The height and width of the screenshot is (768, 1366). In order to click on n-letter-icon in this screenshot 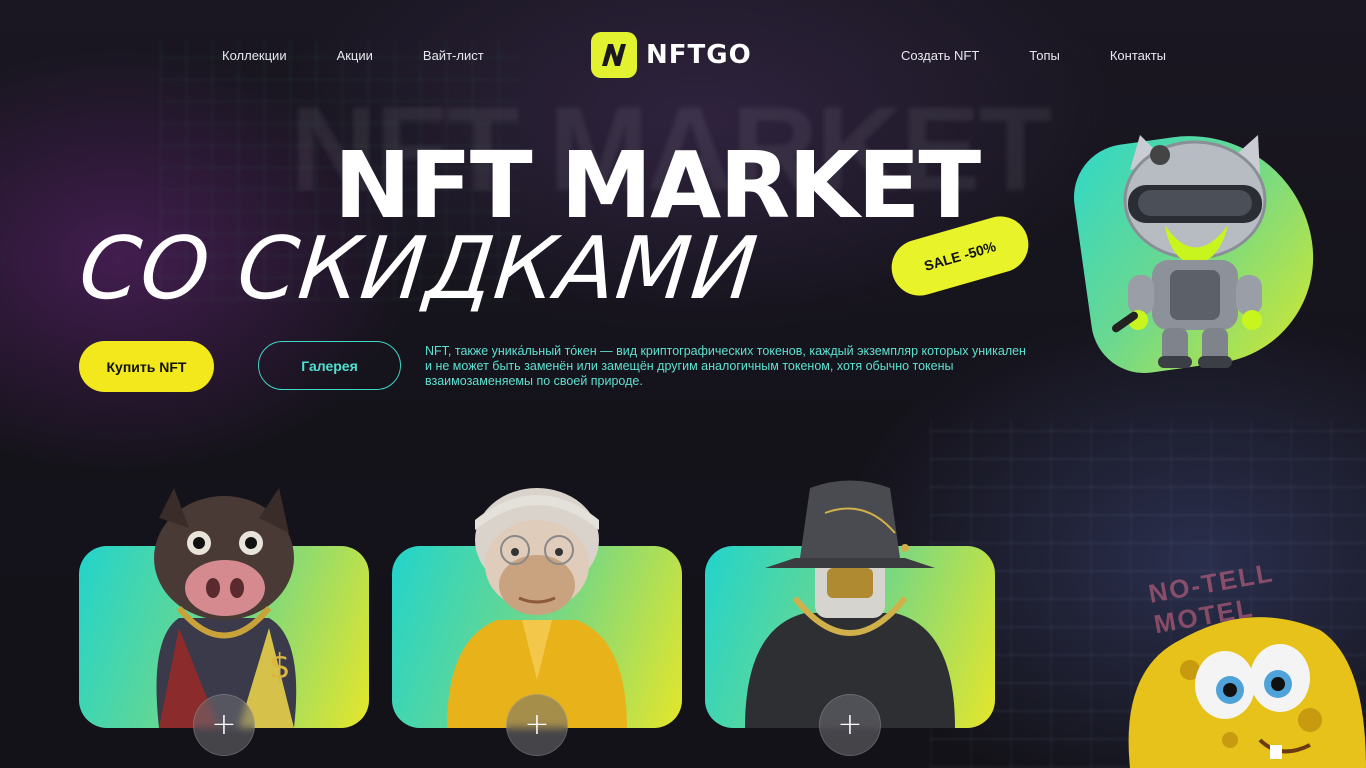, I will do `click(614, 55)`.